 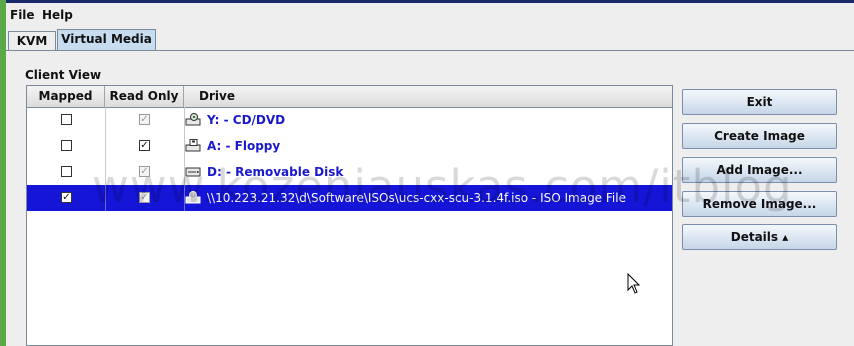 I want to click on column-header-read-only: Read Only, so click(x=144, y=96).